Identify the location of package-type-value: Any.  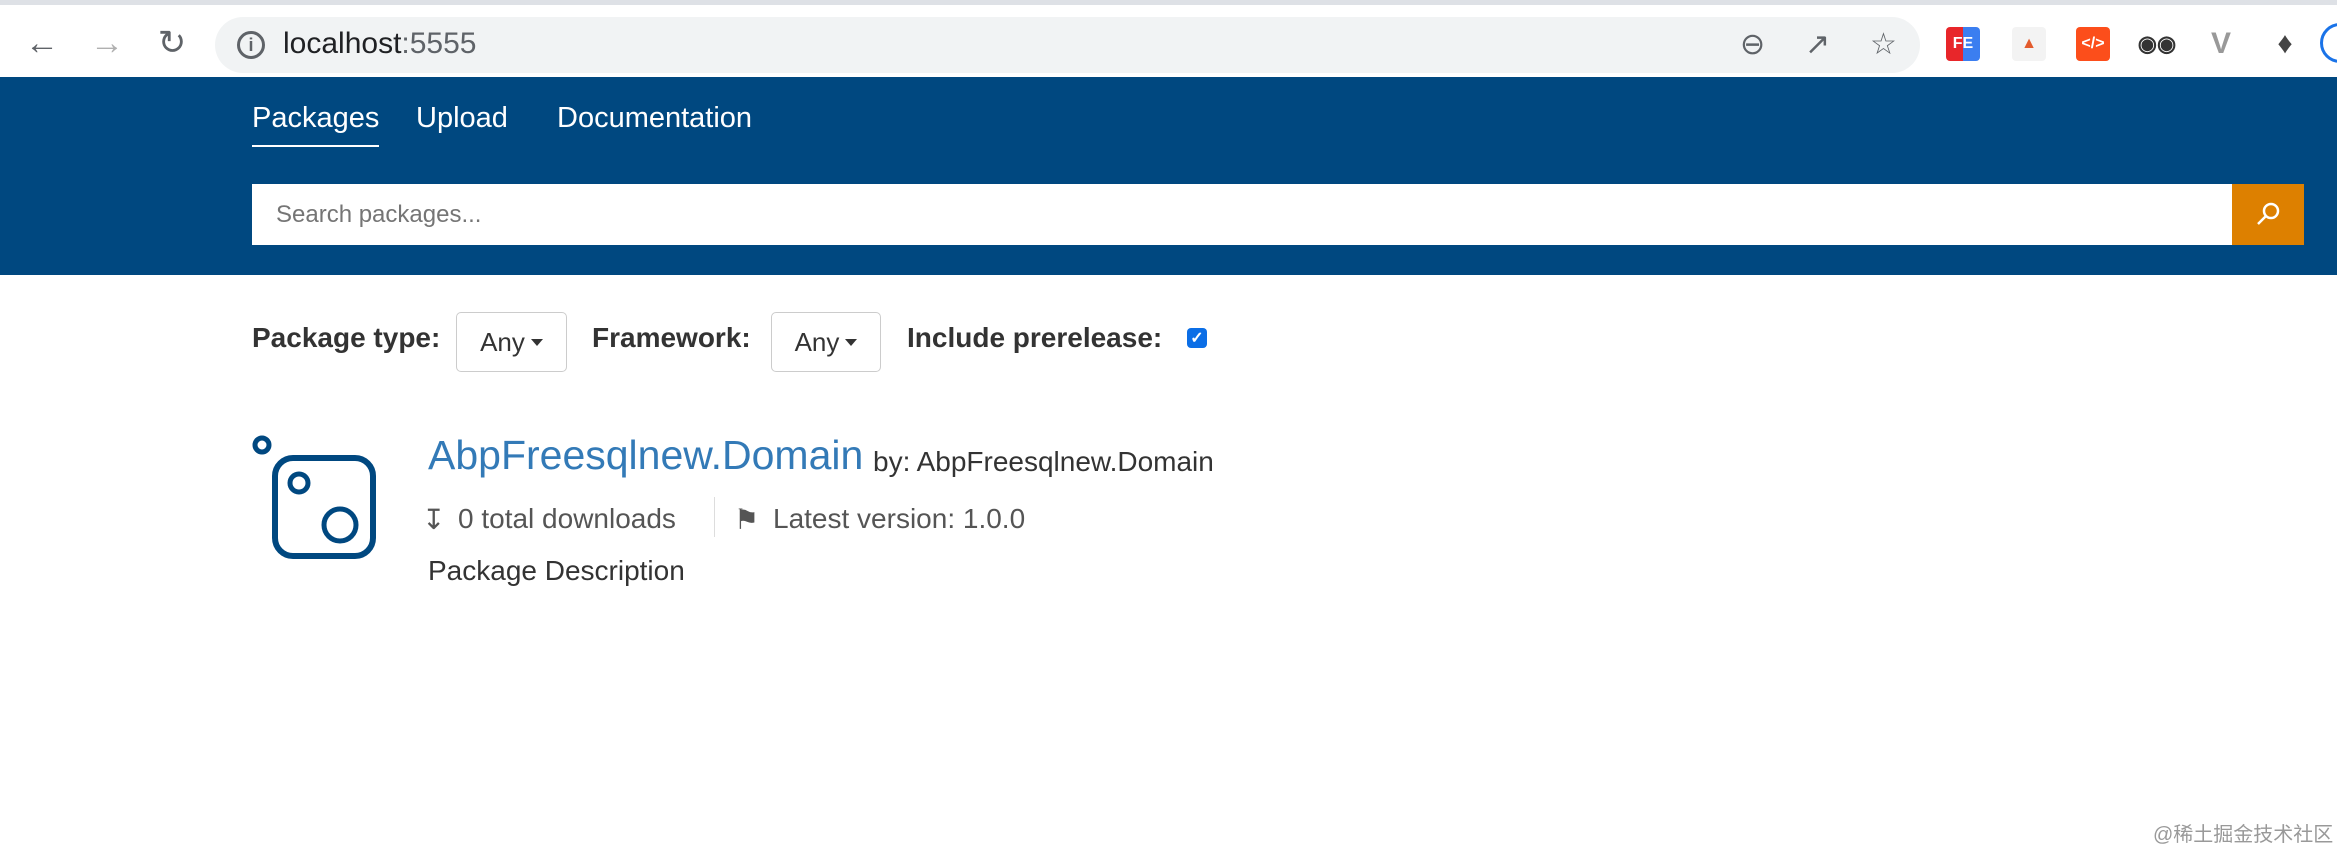
(502, 341).